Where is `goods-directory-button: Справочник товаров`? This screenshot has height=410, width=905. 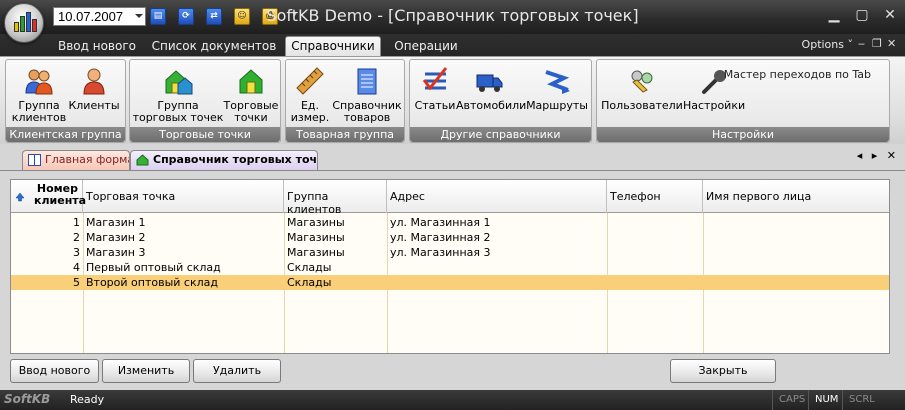
goods-directory-button: Справочник товаров is located at coordinates (367, 95).